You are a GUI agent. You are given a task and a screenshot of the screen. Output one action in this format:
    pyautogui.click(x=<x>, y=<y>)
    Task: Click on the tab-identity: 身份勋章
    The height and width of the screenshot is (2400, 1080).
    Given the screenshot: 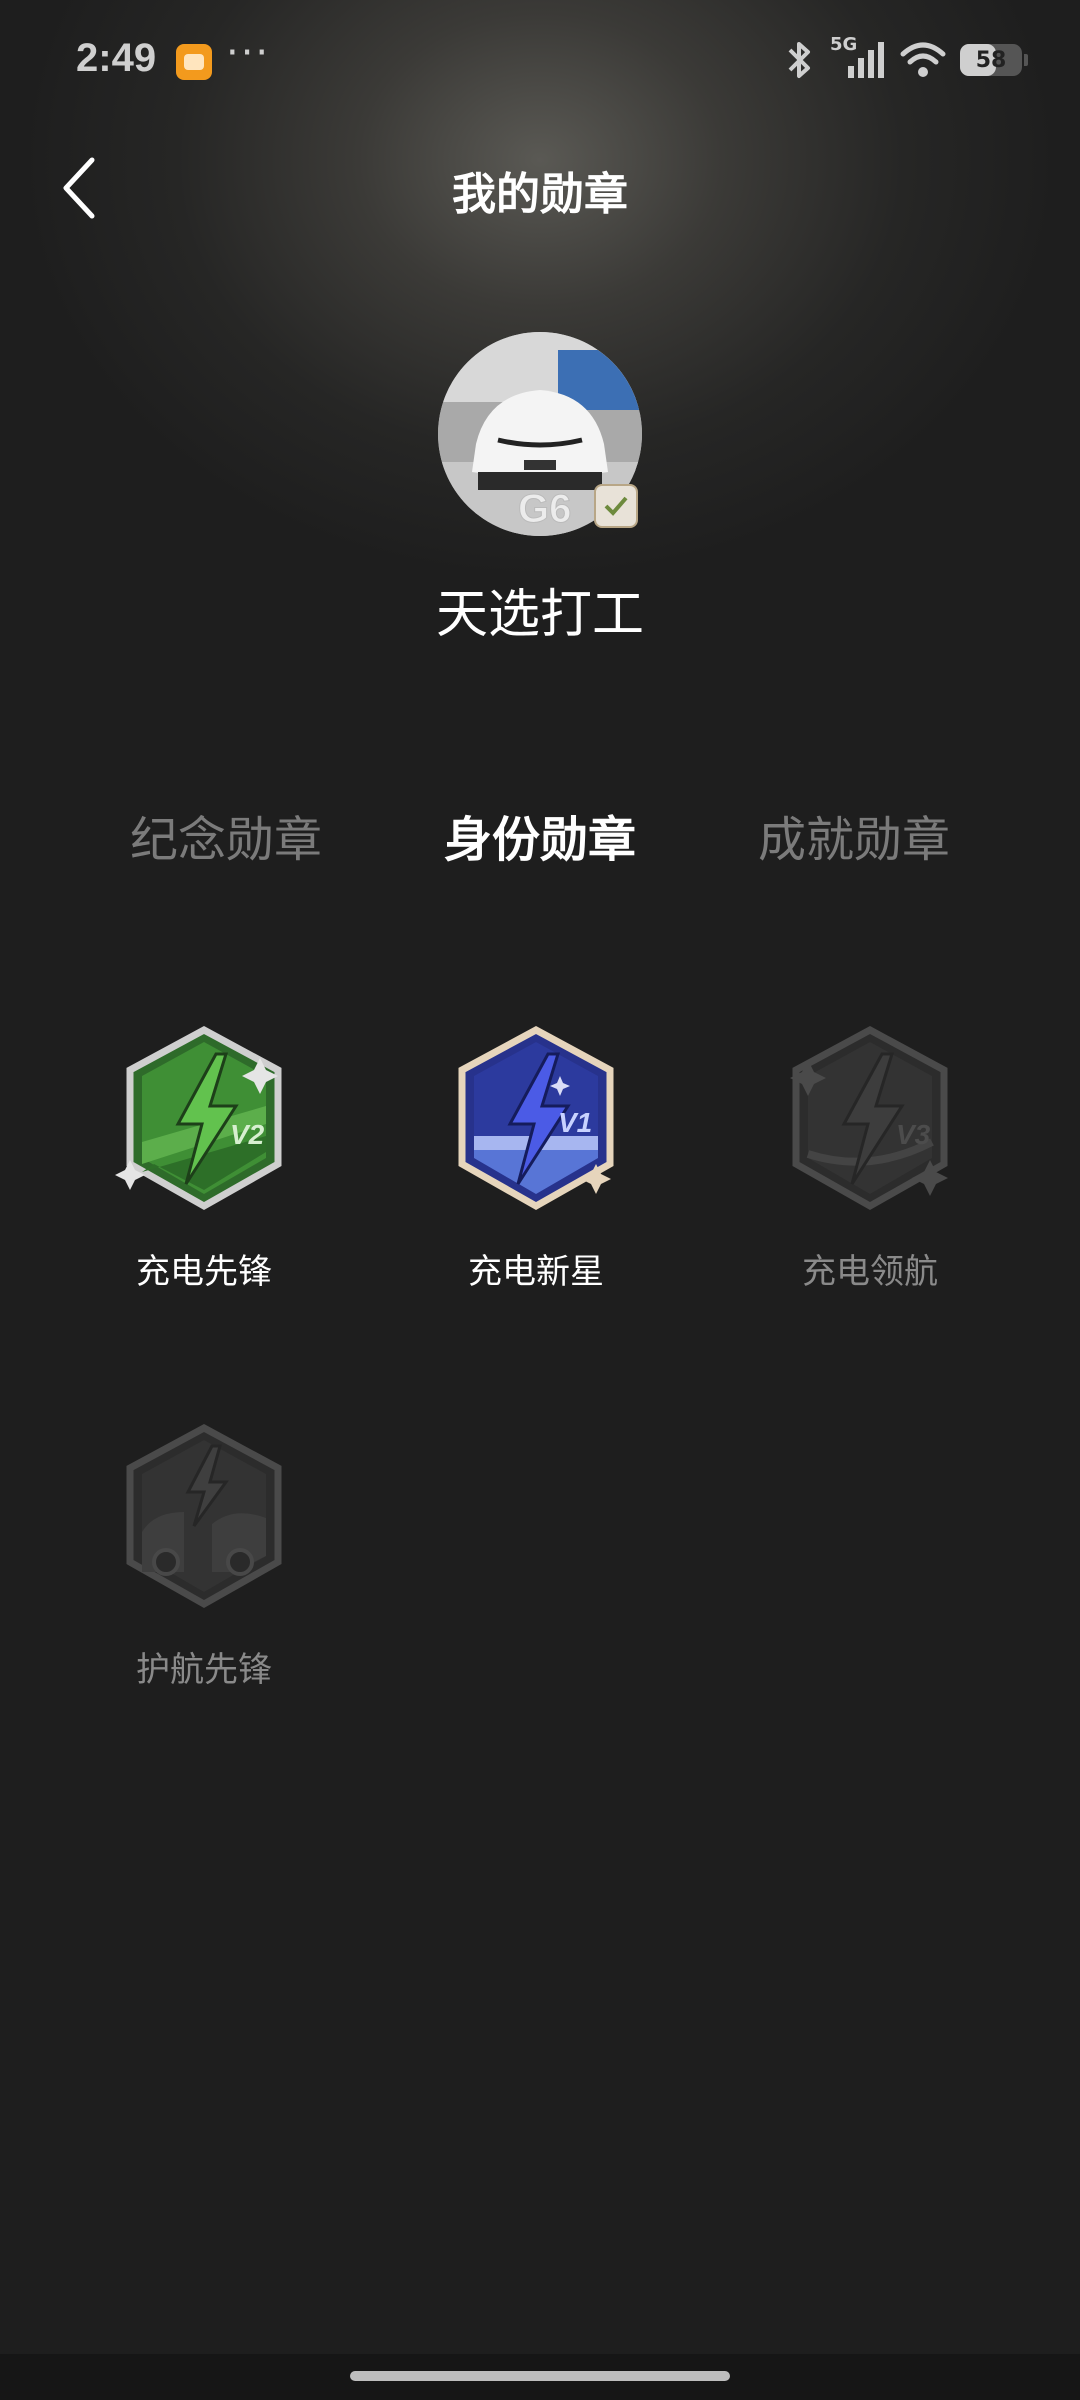 What is the action you would take?
    pyautogui.click(x=540, y=835)
    